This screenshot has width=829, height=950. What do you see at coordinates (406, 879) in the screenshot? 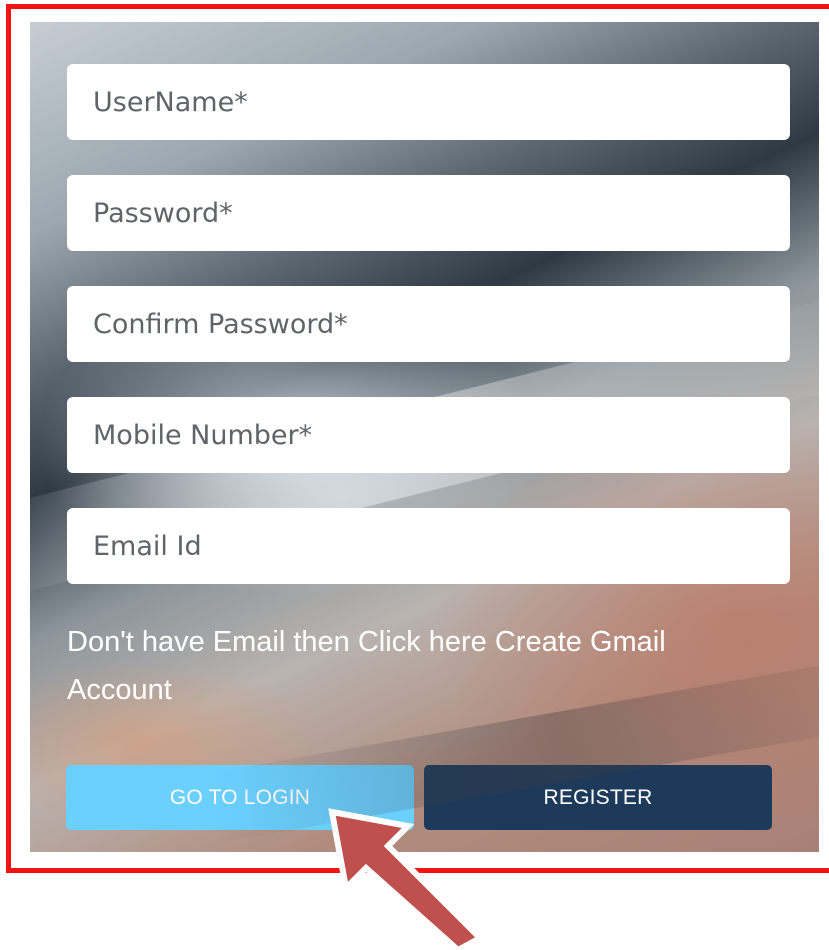
I see `arrow-pointing-up-left-icon` at bounding box center [406, 879].